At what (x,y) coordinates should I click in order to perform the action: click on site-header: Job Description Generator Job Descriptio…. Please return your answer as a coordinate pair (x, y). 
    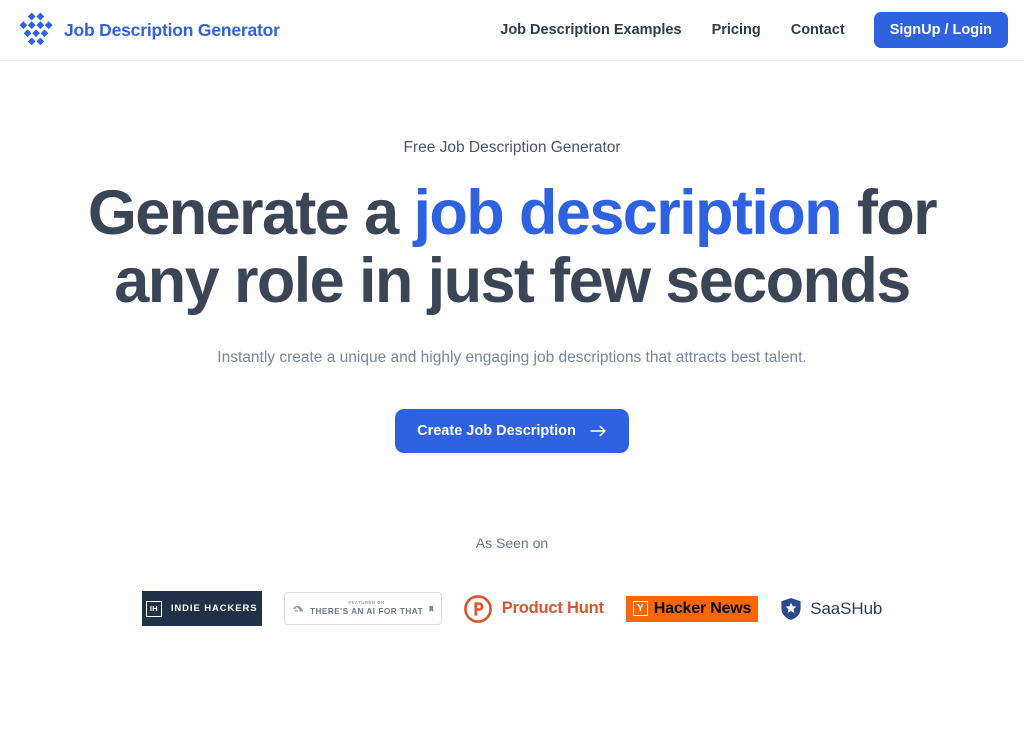
    Looking at the image, I should click on (512, 30).